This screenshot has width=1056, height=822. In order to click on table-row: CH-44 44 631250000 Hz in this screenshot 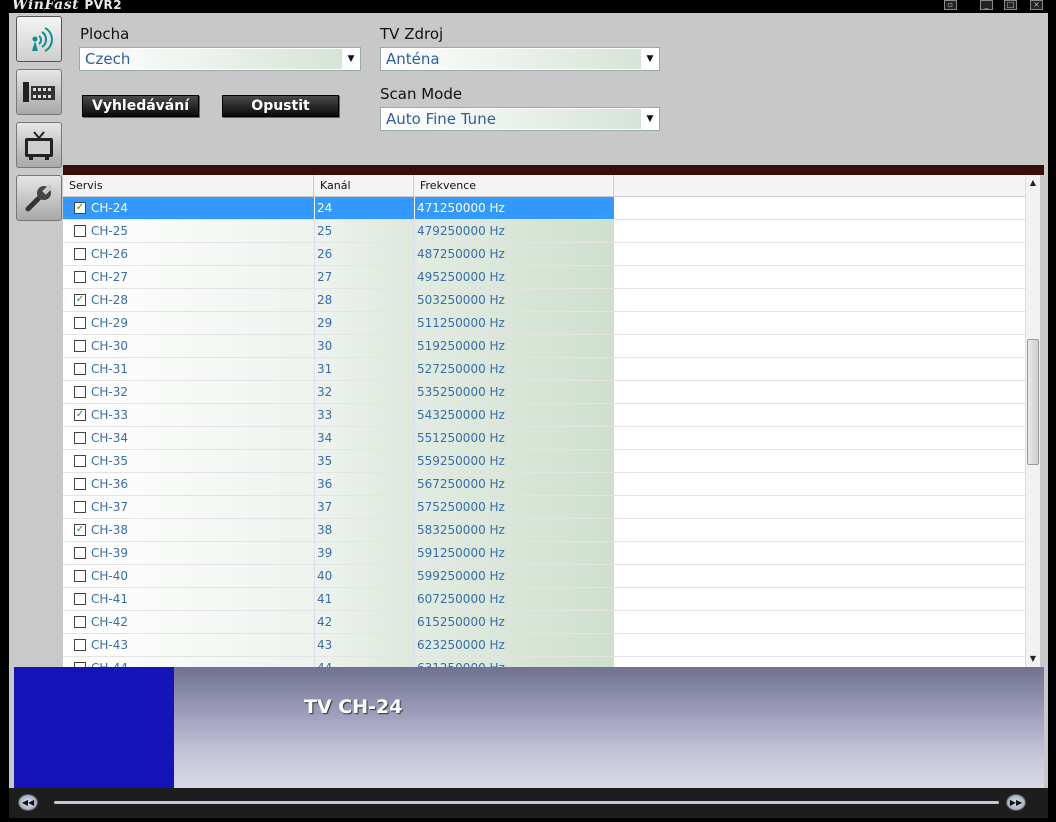, I will do `click(544, 662)`.